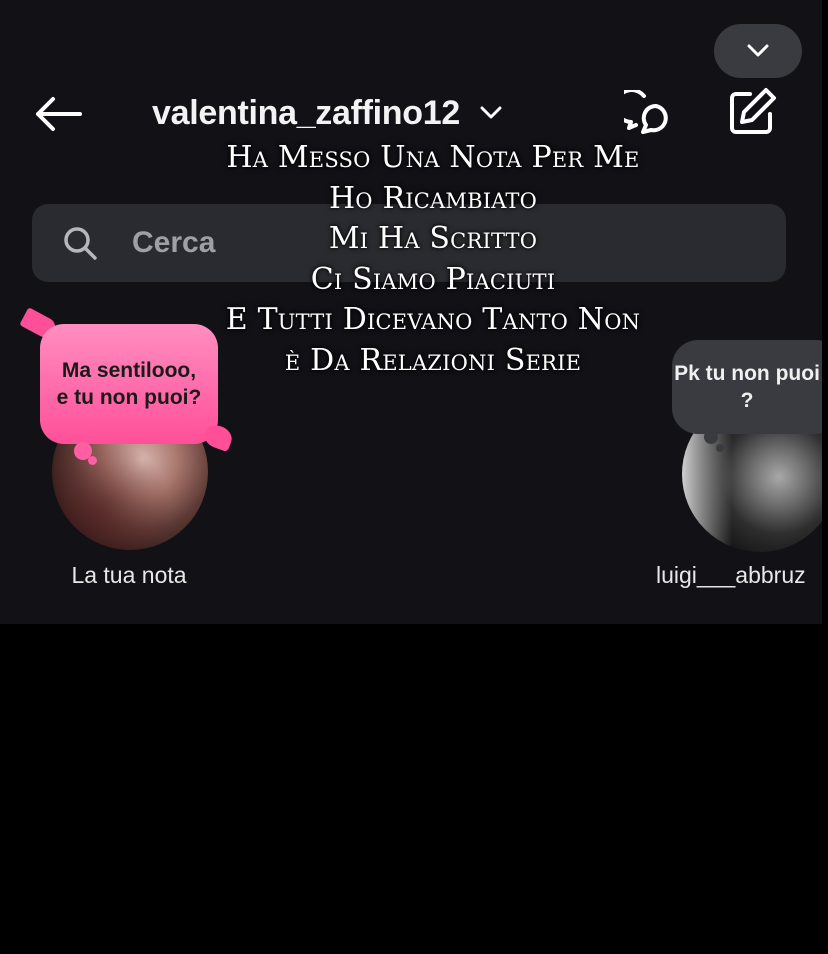  I want to click on account-switcher: valentina_zaffino12, so click(327, 113).